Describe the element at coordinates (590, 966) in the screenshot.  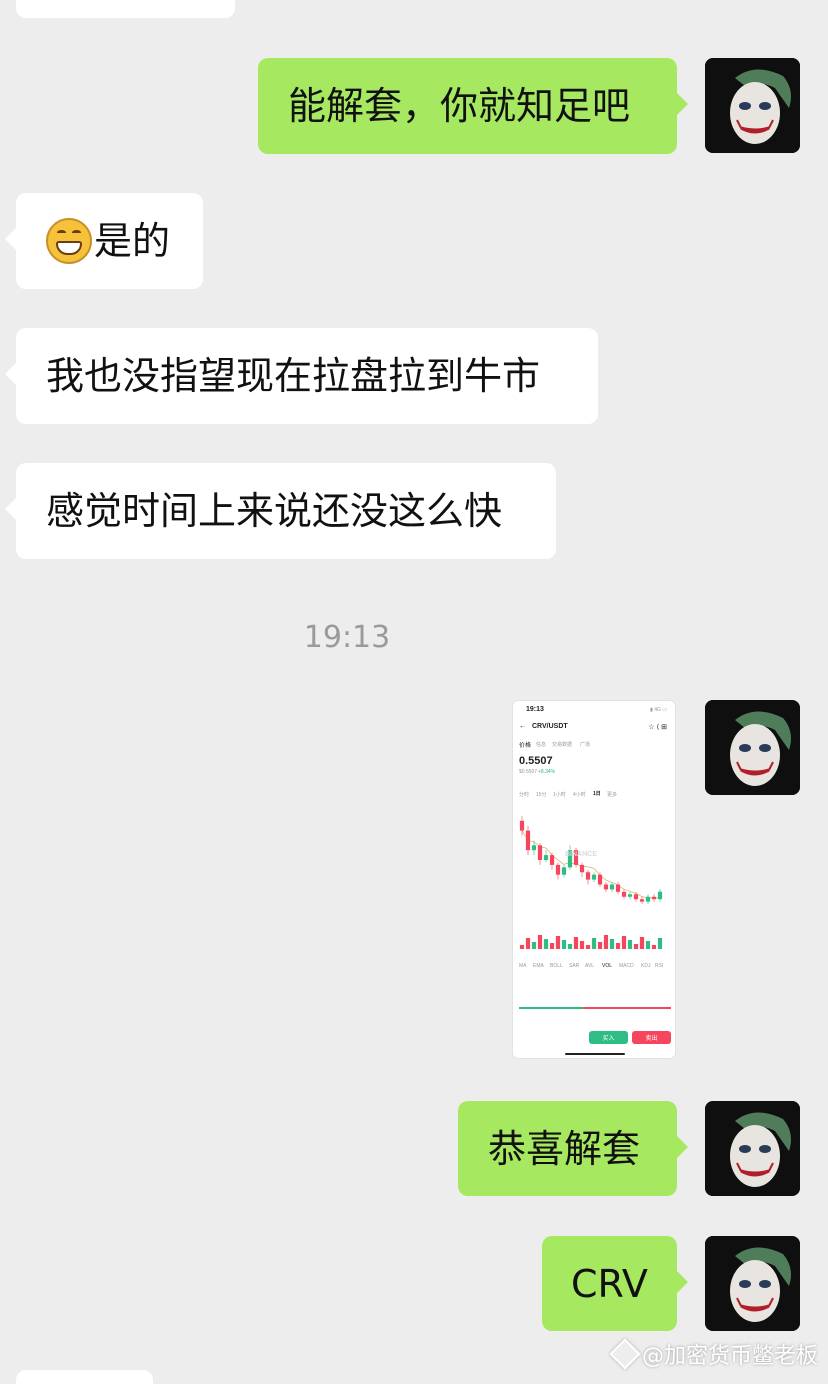
I see `indicator-tab: AVL` at that location.